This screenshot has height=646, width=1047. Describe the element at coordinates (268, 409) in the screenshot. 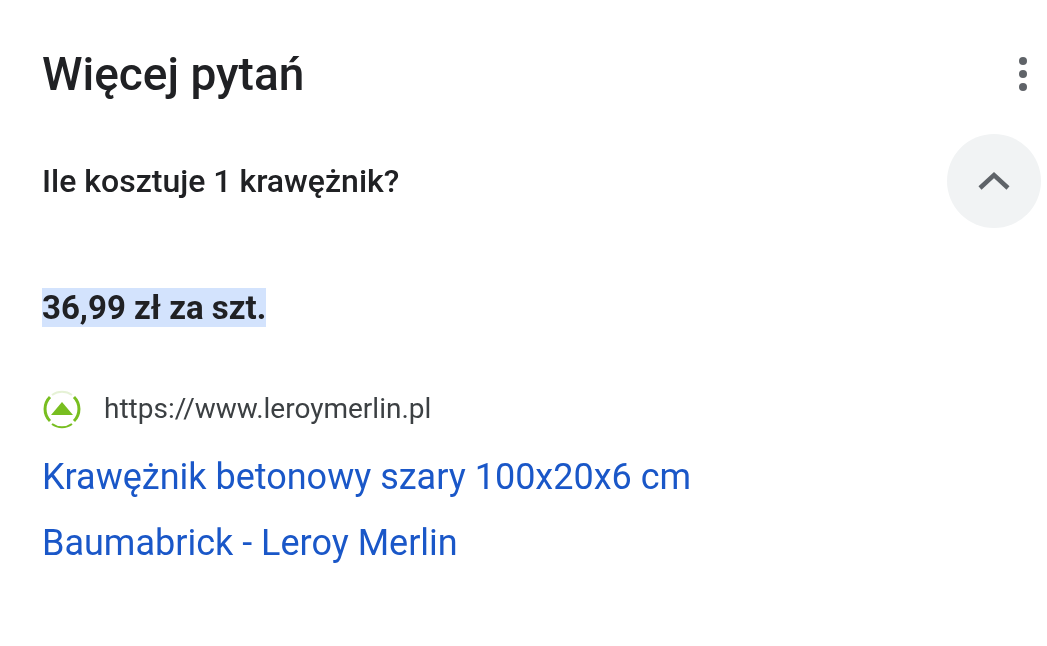

I see `source-url: https://www.leroymerlin.pl` at that location.